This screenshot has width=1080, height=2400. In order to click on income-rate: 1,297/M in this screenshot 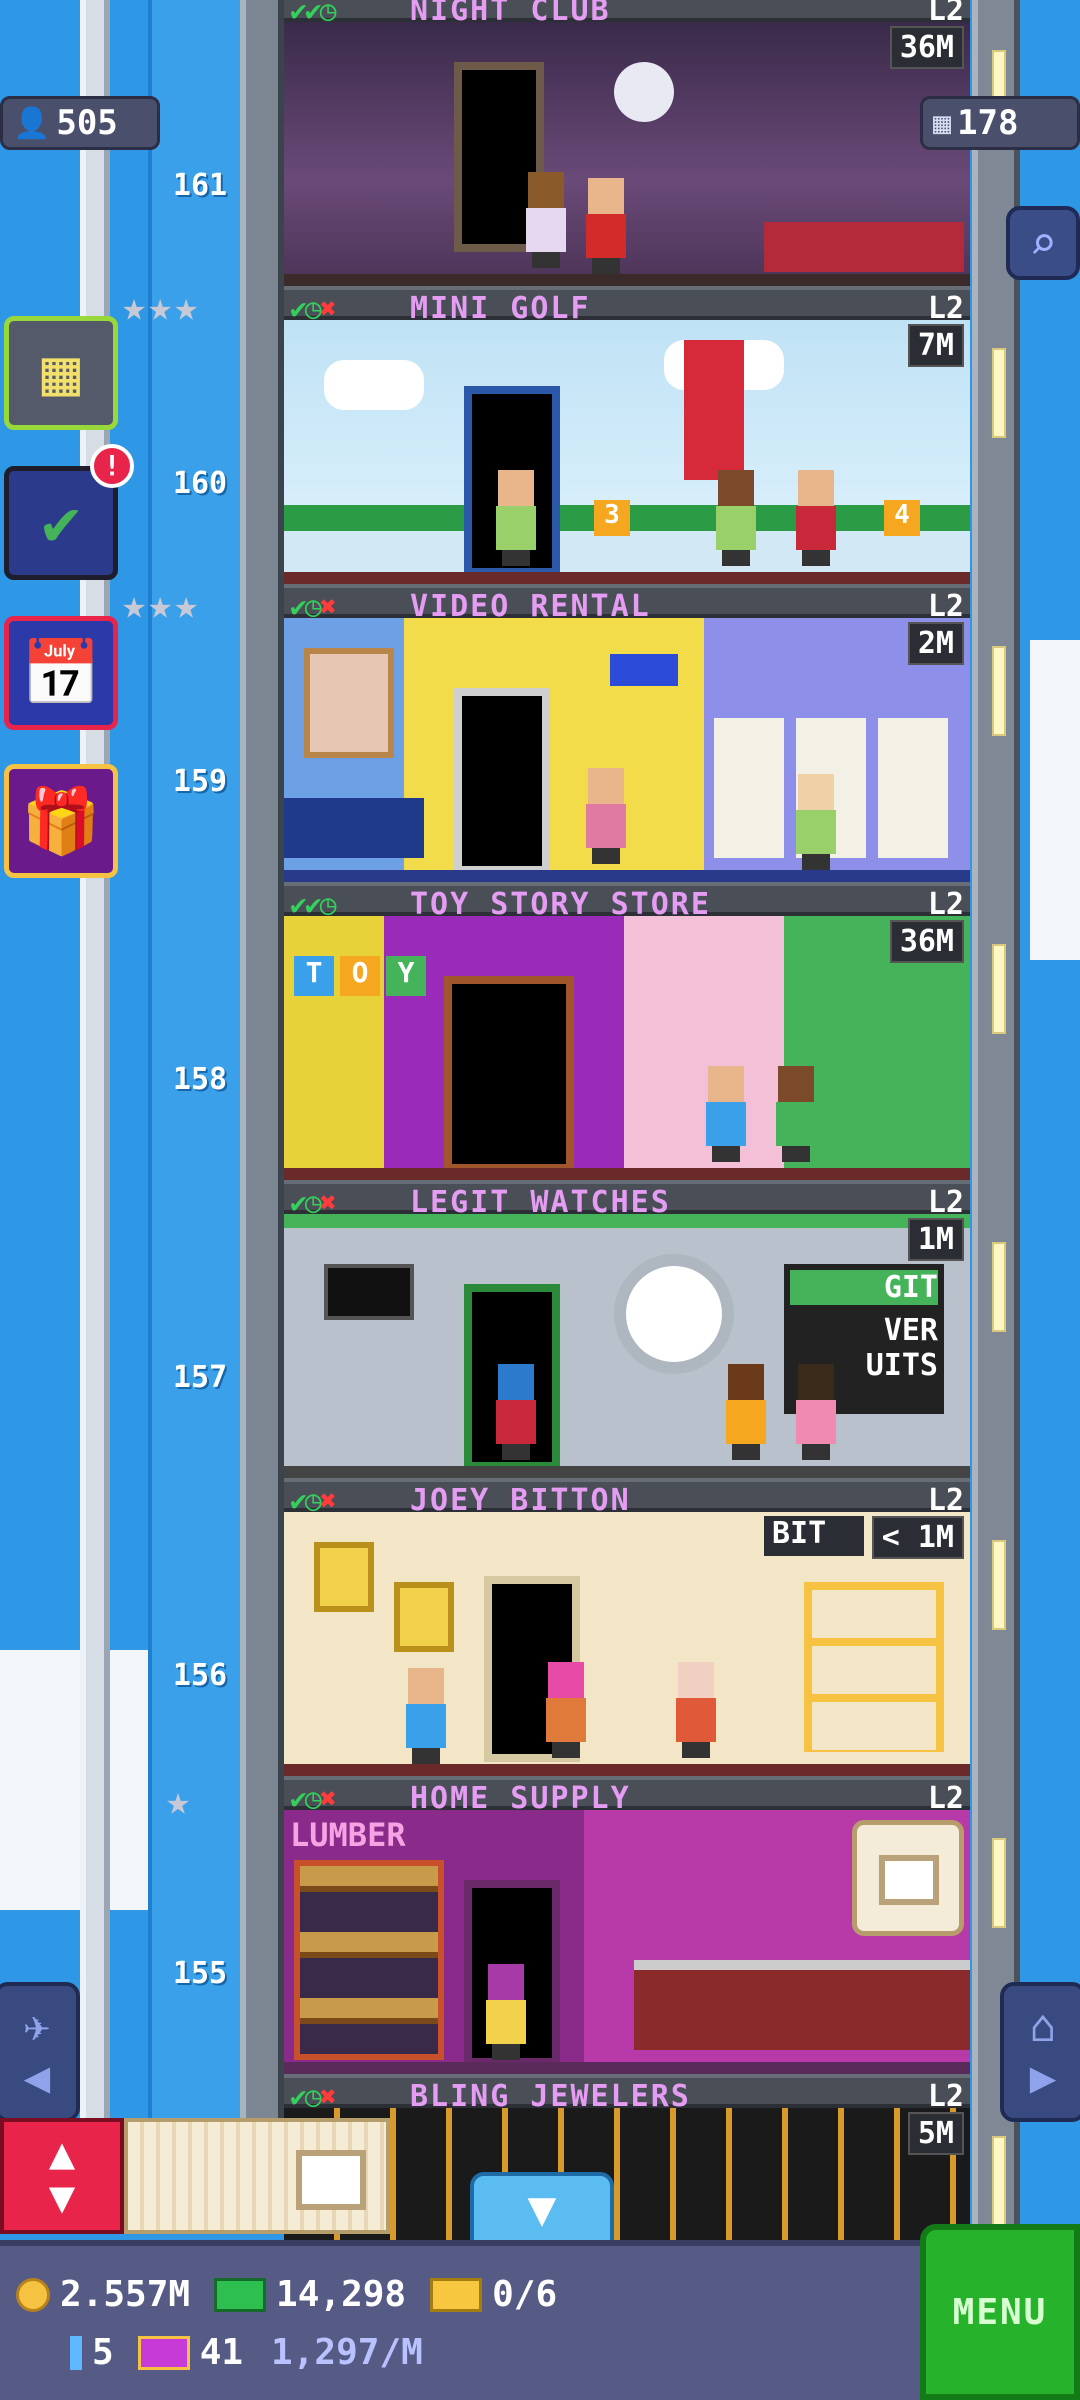, I will do `click(347, 2352)`.